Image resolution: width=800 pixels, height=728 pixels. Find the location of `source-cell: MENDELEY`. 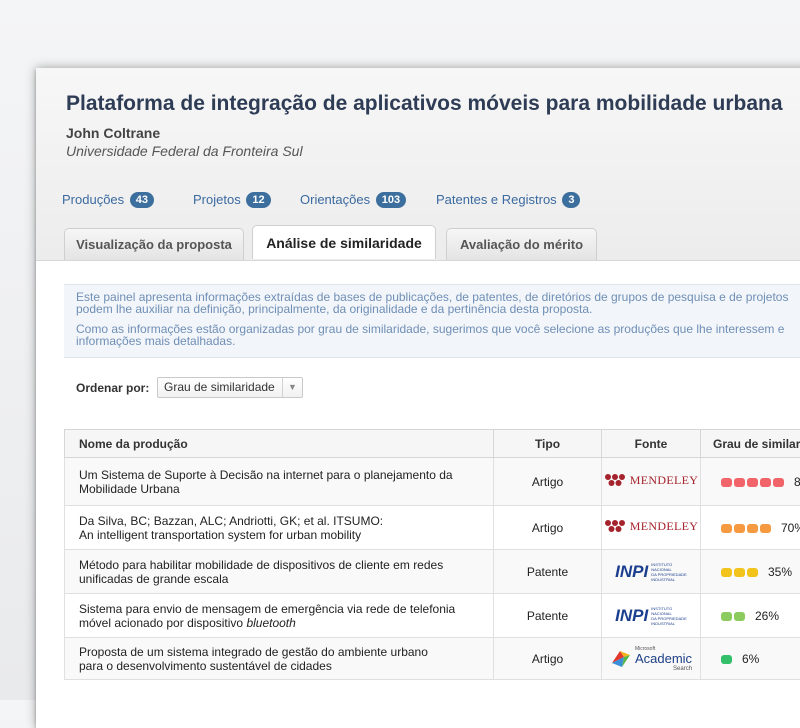

source-cell: MENDELEY is located at coordinates (651, 482).